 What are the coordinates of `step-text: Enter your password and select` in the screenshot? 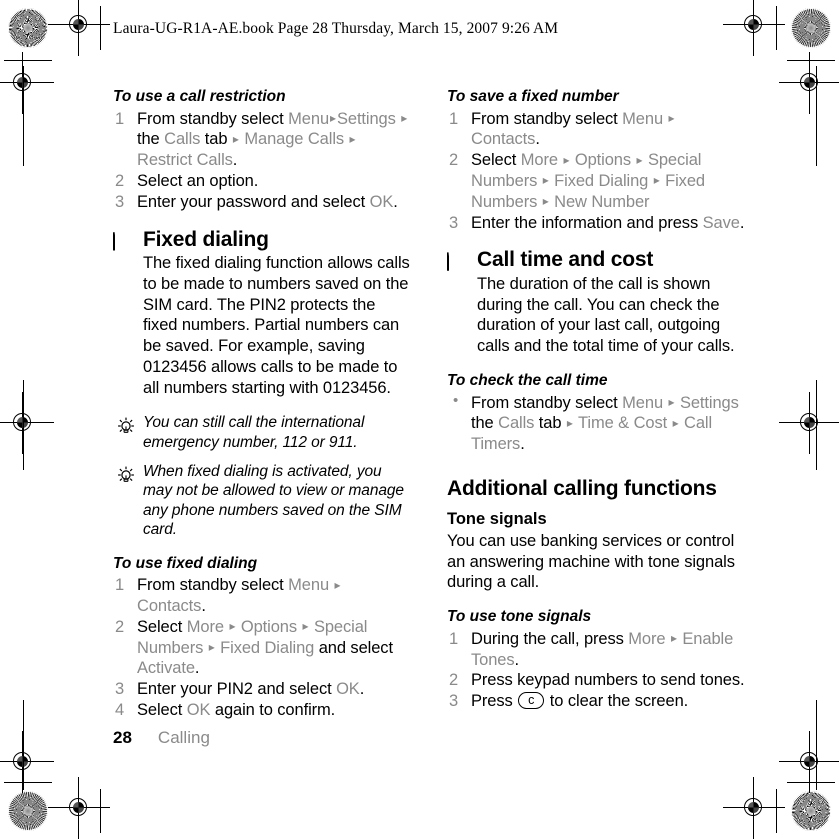 It's located at (253, 201).